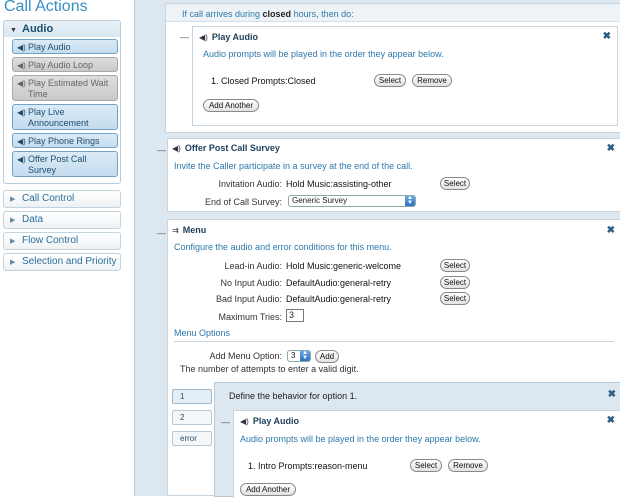 This screenshot has height=498, width=620. Describe the element at coordinates (49, 47) in the screenshot. I see `action-label: Play Audio` at that location.